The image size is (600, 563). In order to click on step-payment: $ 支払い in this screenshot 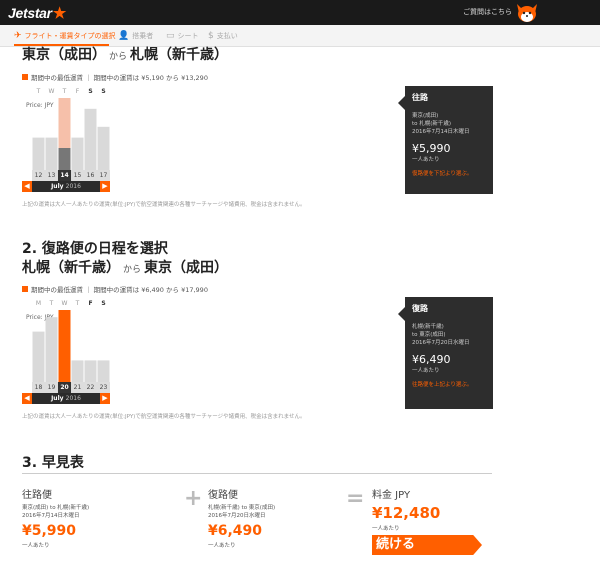, I will do `click(223, 36)`.